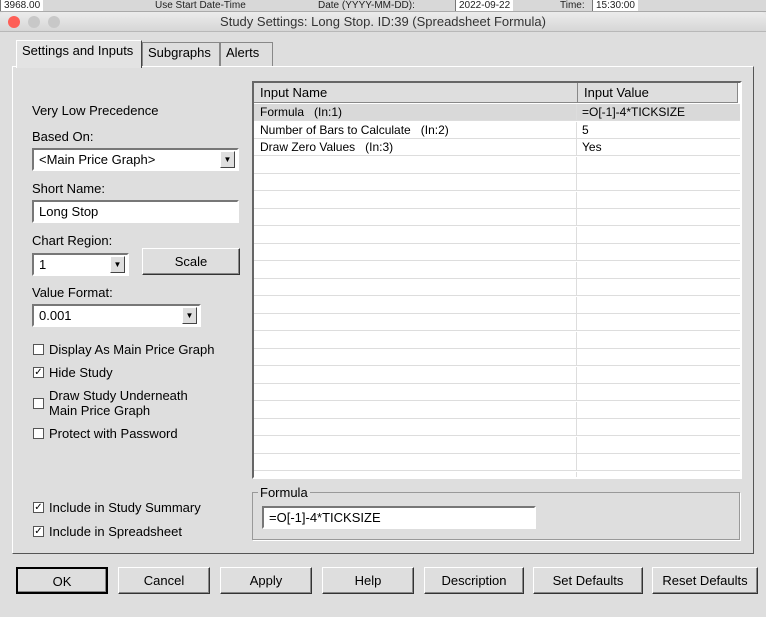 This screenshot has width=766, height=617. What do you see at coordinates (68, 188) in the screenshot?
I see `short-name-label: Short Name:` at bounding box center [68, 188].